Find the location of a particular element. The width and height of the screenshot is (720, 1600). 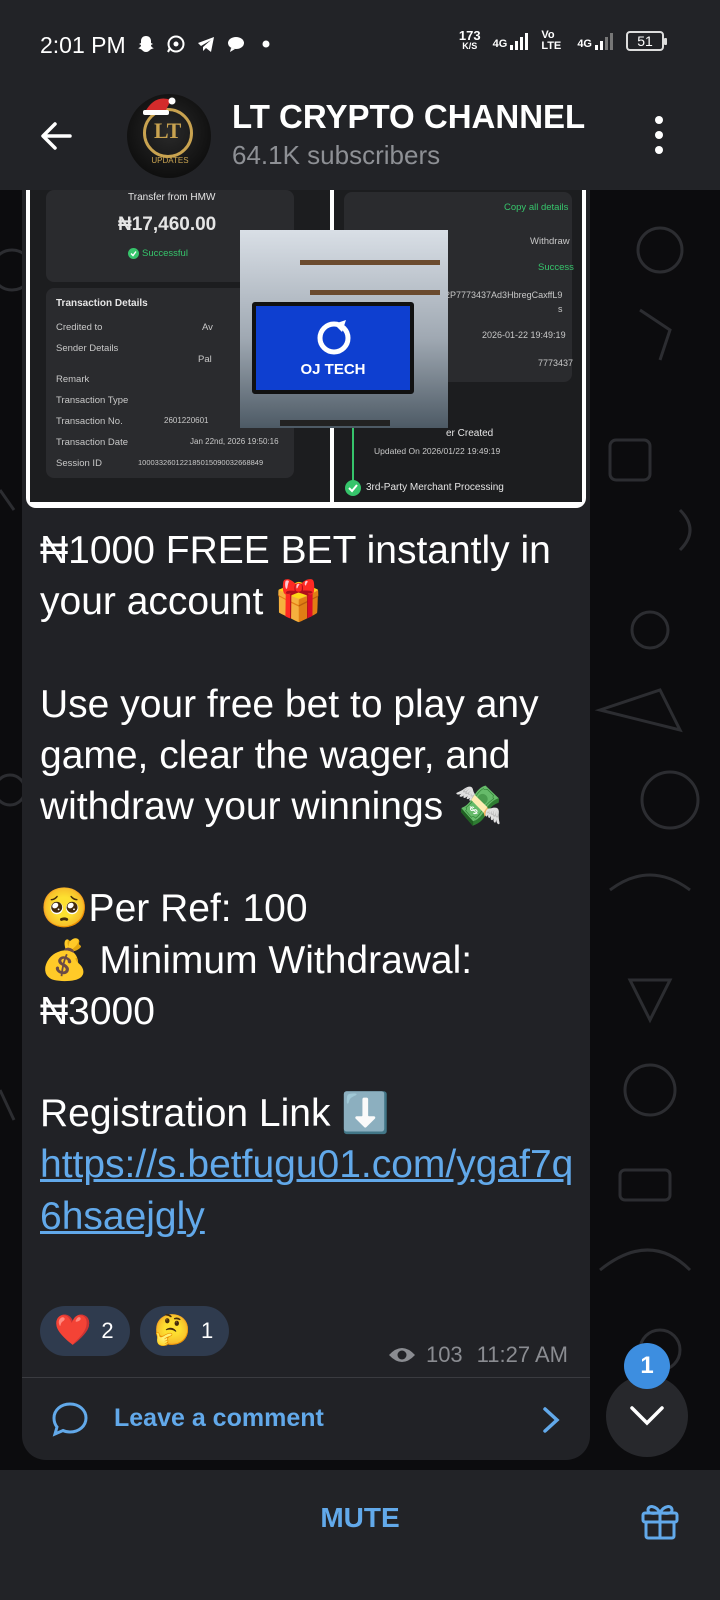

detail-label: Transaction Date is located at coordinates (92, 442).